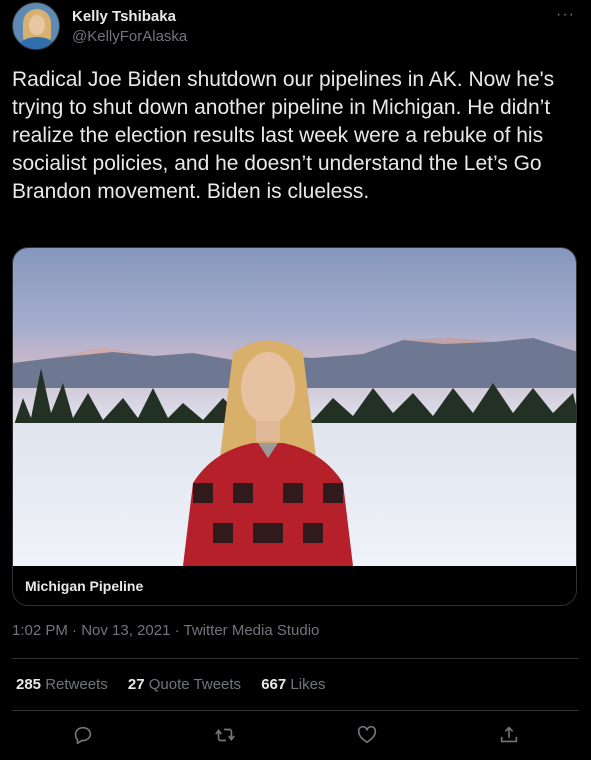 The image size is (591, 760). Describe the element at coordinates (129, 36) in the screenshot. I see `author-handle: @KellyForAlaska` at that location.